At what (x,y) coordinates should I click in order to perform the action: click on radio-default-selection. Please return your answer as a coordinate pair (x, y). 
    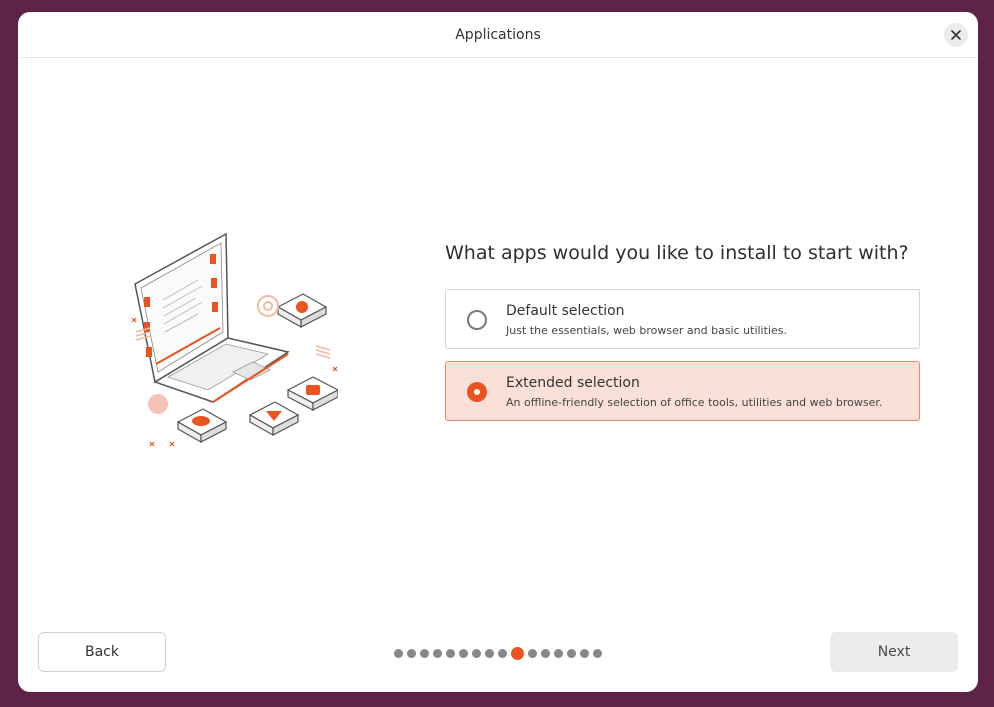
    Looking at the image, I should click on (477, 320).